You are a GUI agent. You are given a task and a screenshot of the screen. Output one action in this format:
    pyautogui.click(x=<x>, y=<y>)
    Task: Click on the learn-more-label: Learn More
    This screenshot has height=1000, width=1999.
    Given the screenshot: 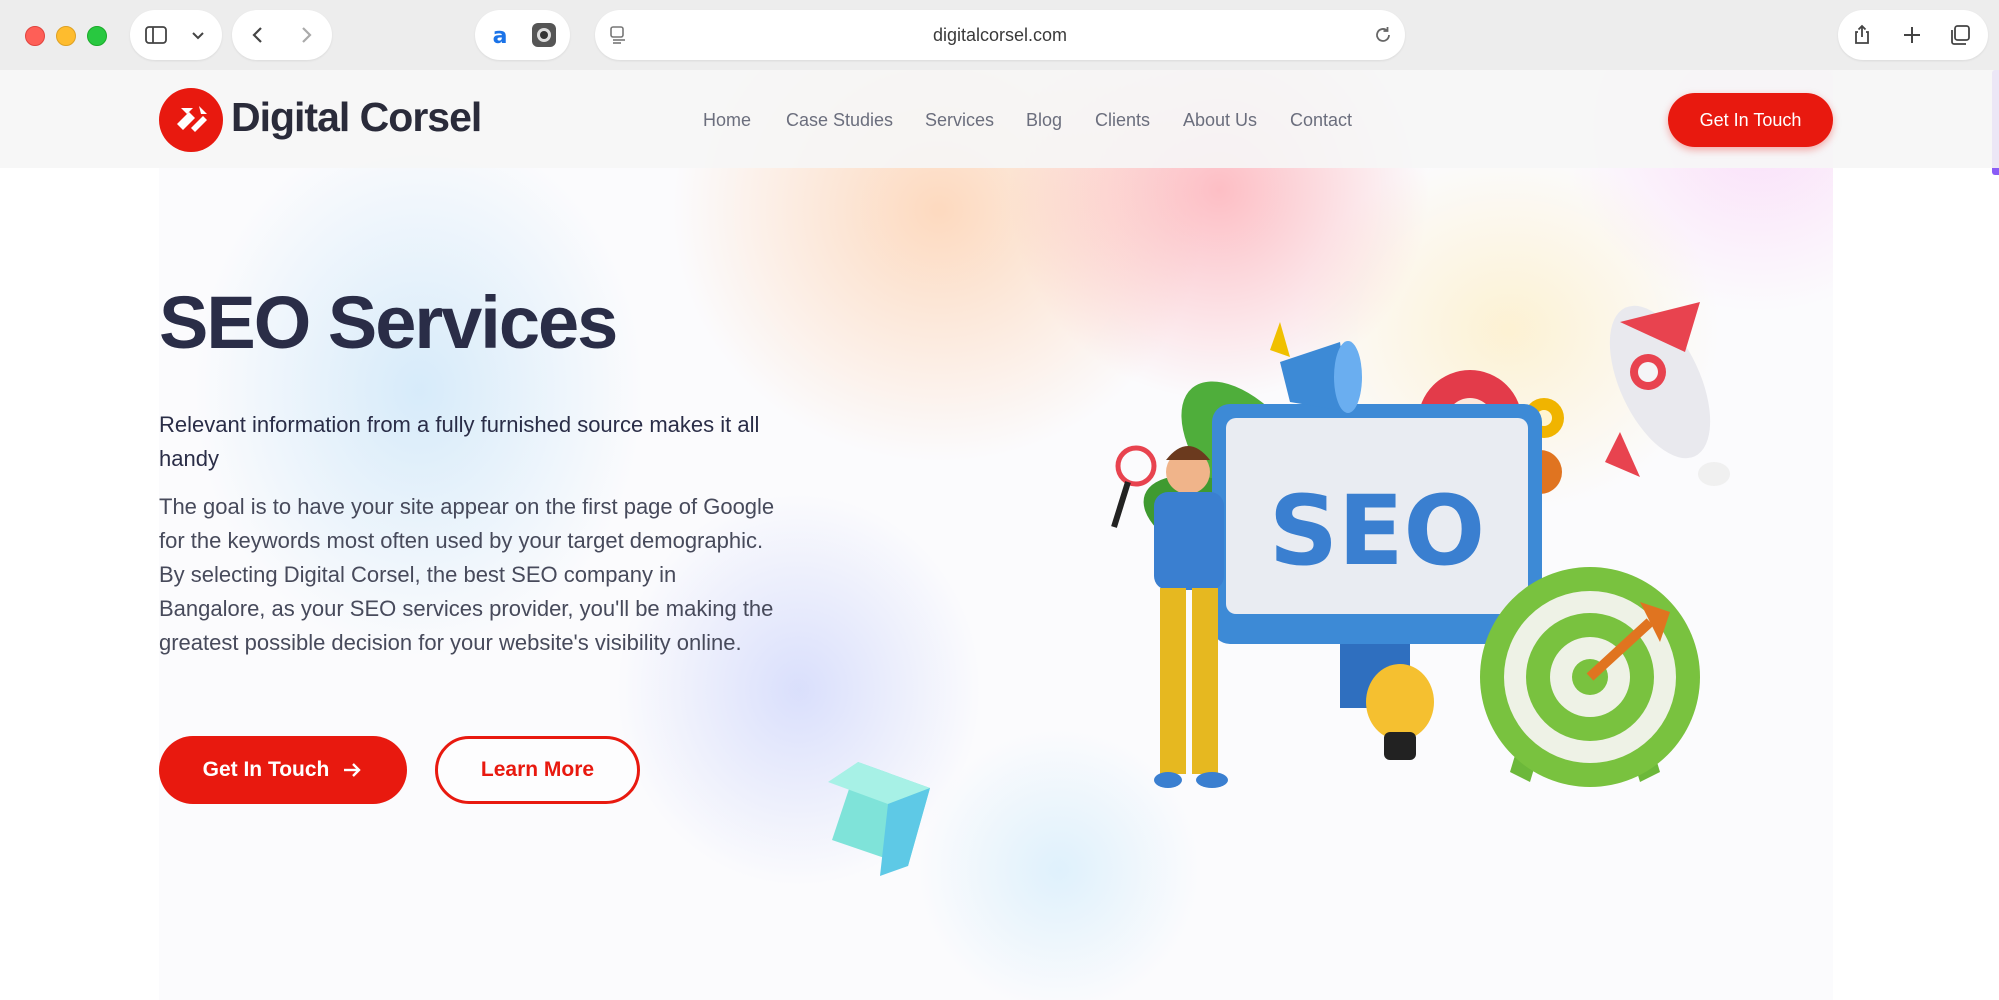 What is the action you would take?
    pyautogui.click(x=537, y=769)
    